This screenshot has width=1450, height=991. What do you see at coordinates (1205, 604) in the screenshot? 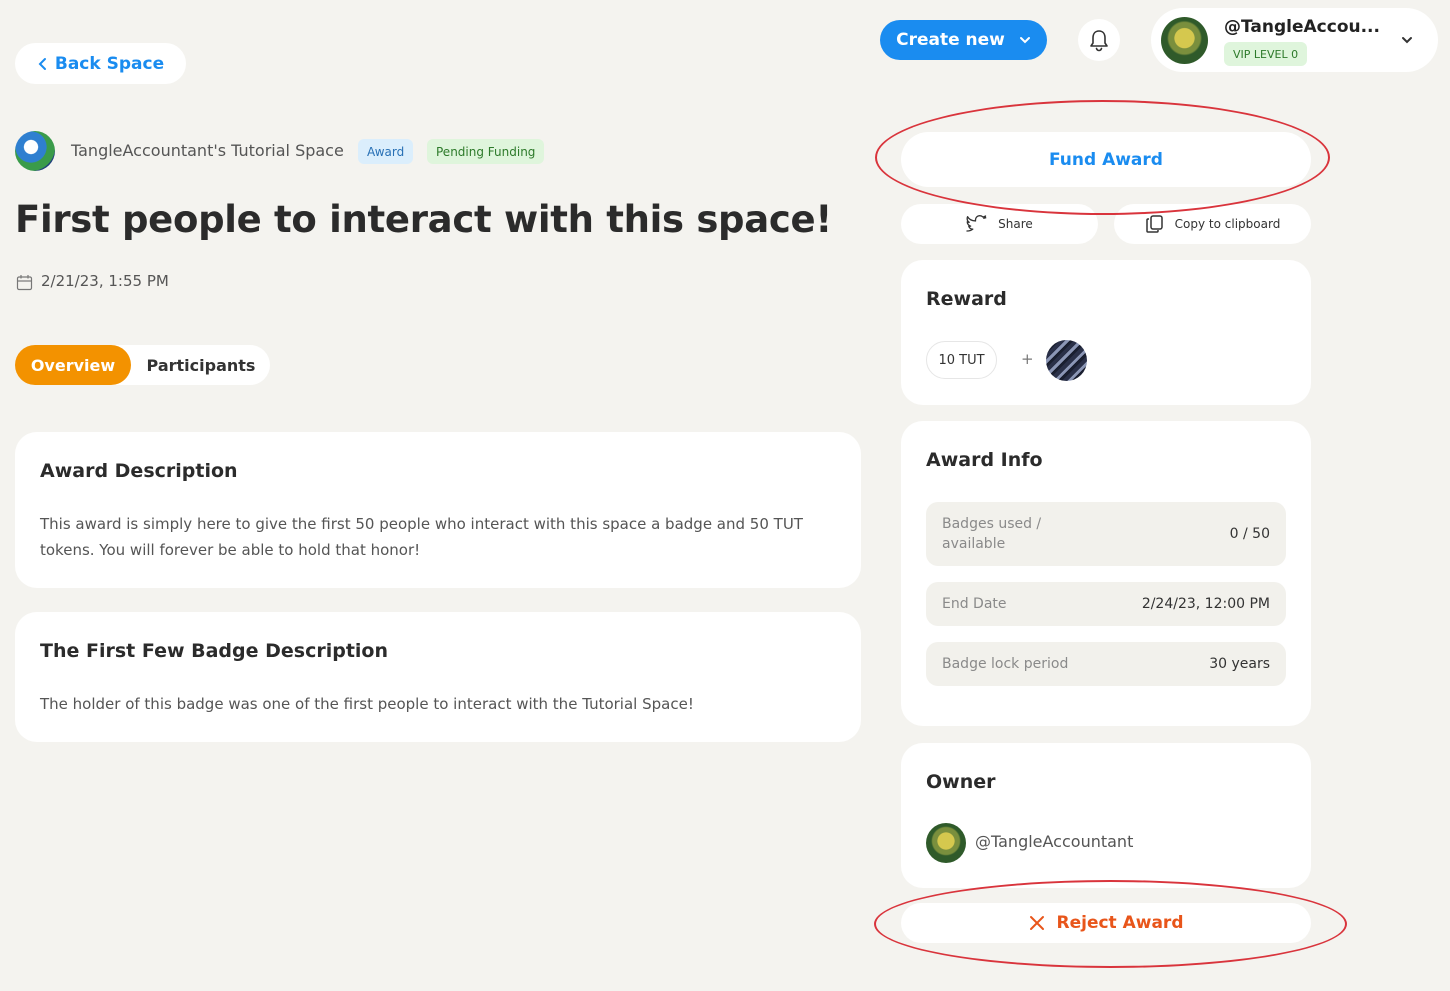
I see `info-value: 2/24/23, 12:00 PM` at bounding box center [1205, 604].